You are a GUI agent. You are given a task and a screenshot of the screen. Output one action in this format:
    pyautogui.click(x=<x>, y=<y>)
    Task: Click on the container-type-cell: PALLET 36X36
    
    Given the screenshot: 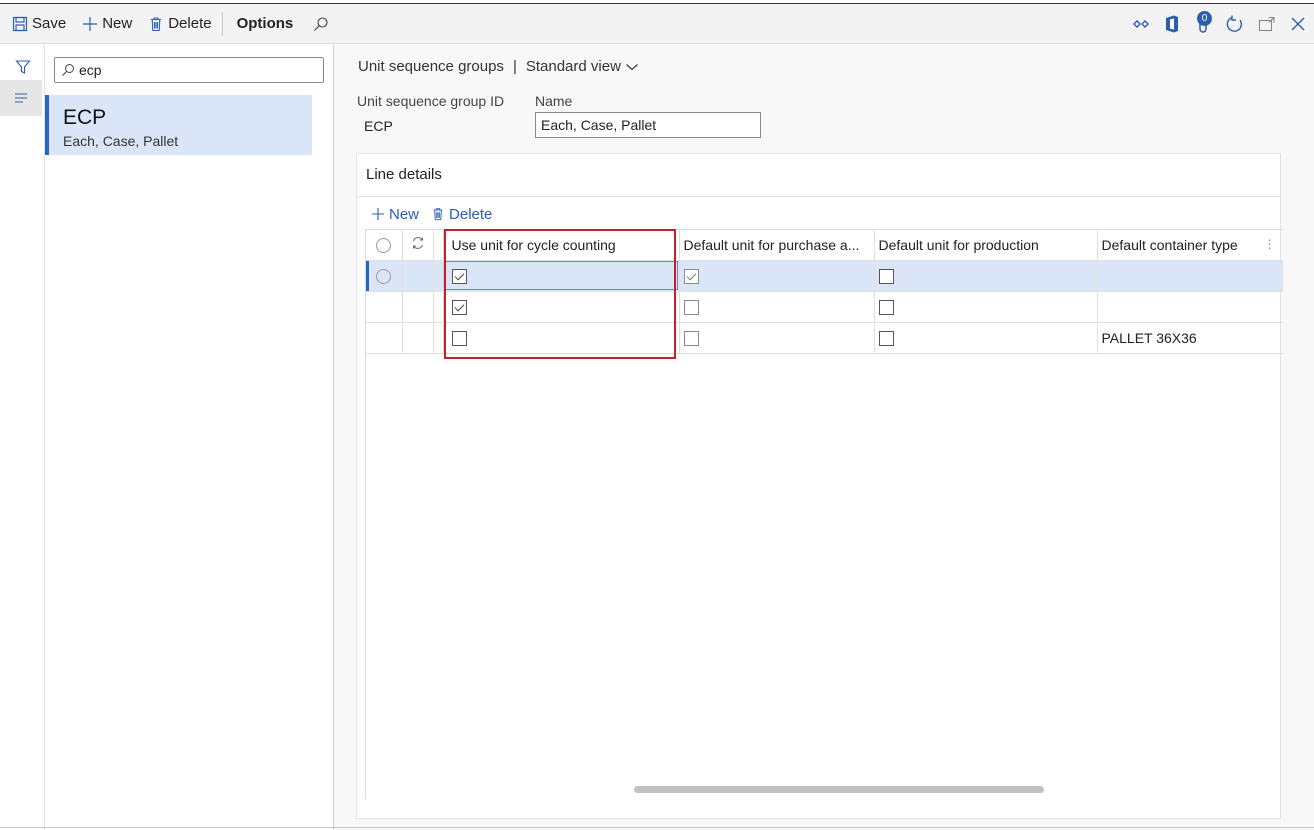 What is the action you would take?
    pyautogui.click(x=1190, y=338)
    